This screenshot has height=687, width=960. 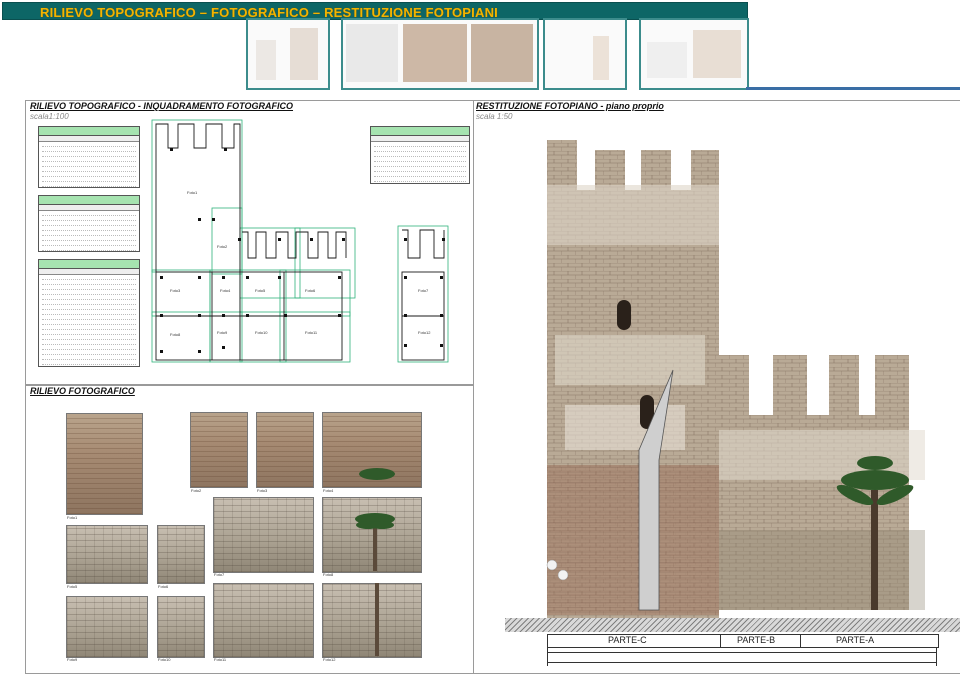 What do you see at coordinates (222, 246) in the screenshot?
I see `plan-photo-label: Foto2` at bounding box center [222, 246].